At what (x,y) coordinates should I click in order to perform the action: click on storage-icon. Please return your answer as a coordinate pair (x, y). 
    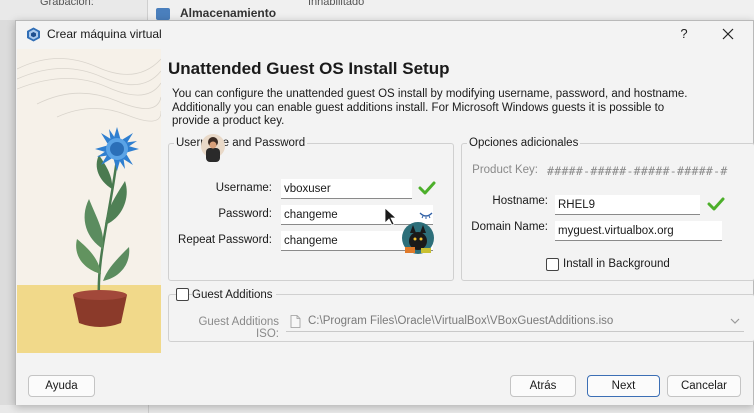
    Looking at the image, I should click on (163, 14).